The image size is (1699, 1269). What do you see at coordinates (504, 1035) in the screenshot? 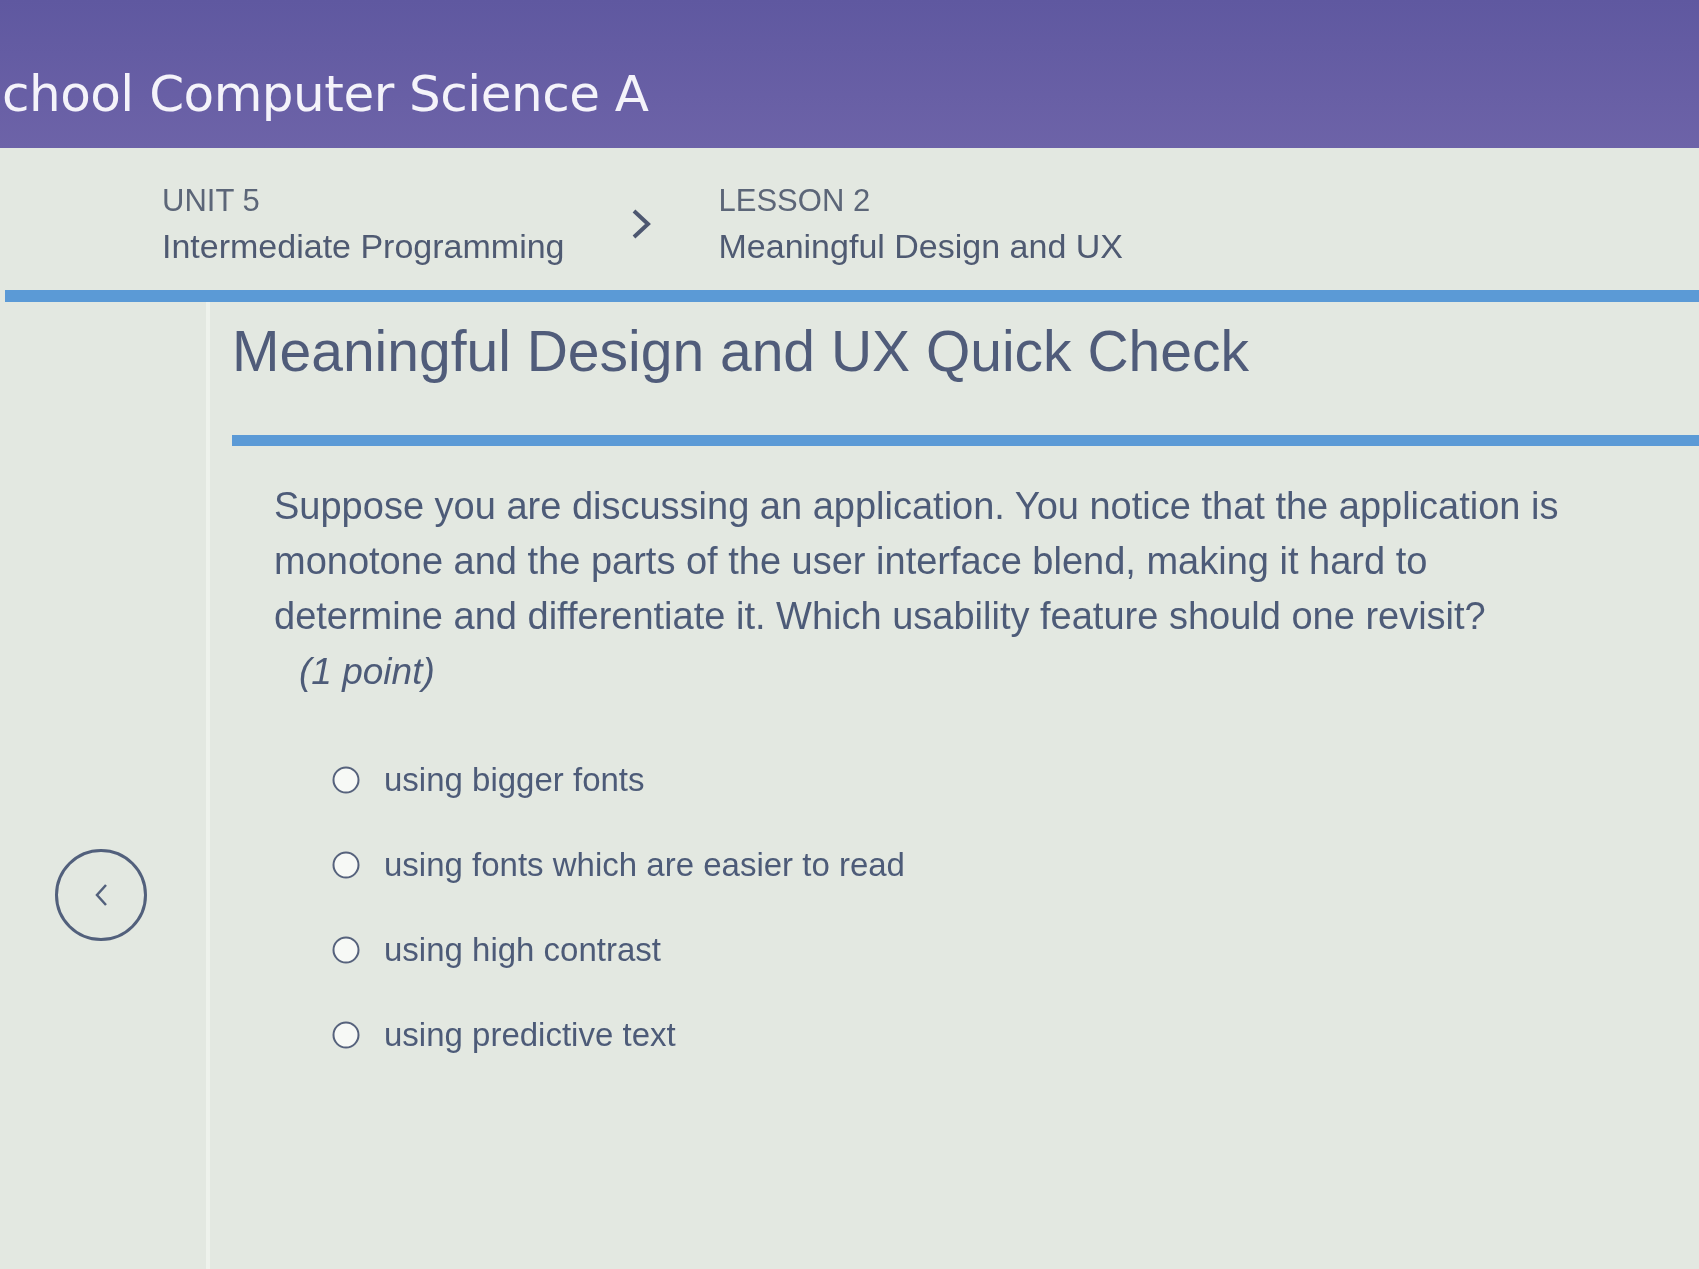
I see `answer-option: using predictive text` at bounding box center [504, 1035].